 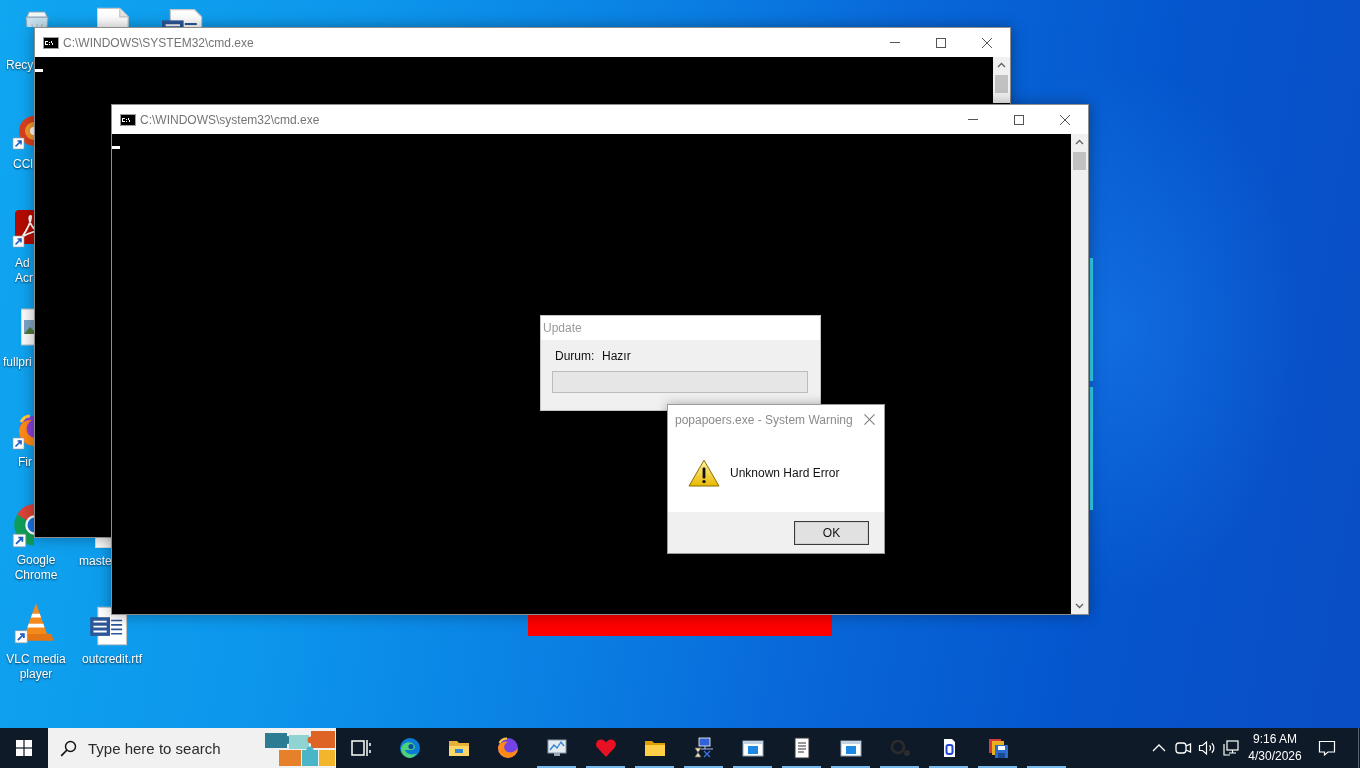 What do you see at coordinates (831, 532) in the screenshot?
I see `ok-button: OK` at bounding box center [831, 532].